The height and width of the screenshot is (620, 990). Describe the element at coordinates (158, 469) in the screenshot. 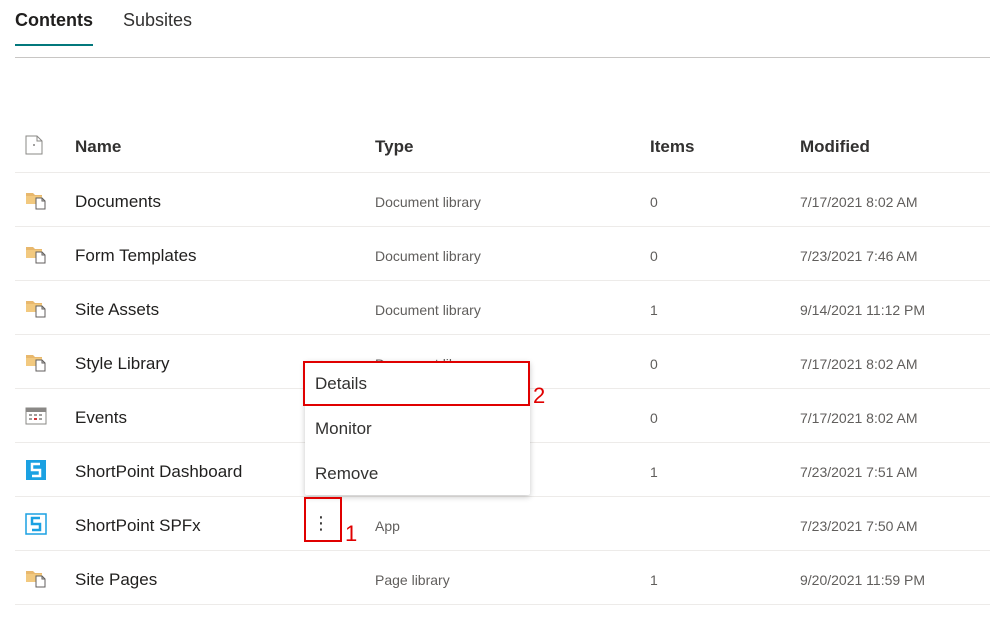

I see `row-name: ShortPoint Dashboard` at that location.